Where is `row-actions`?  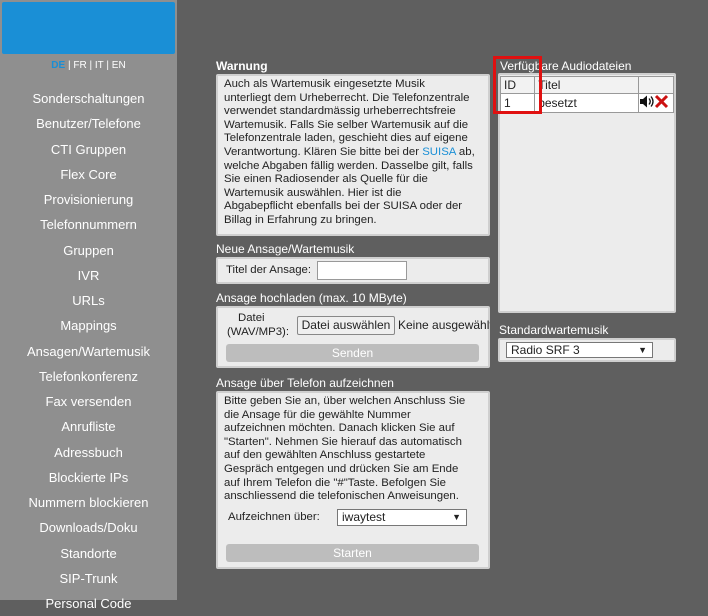 row-actions is located at coordinates (654, 101).